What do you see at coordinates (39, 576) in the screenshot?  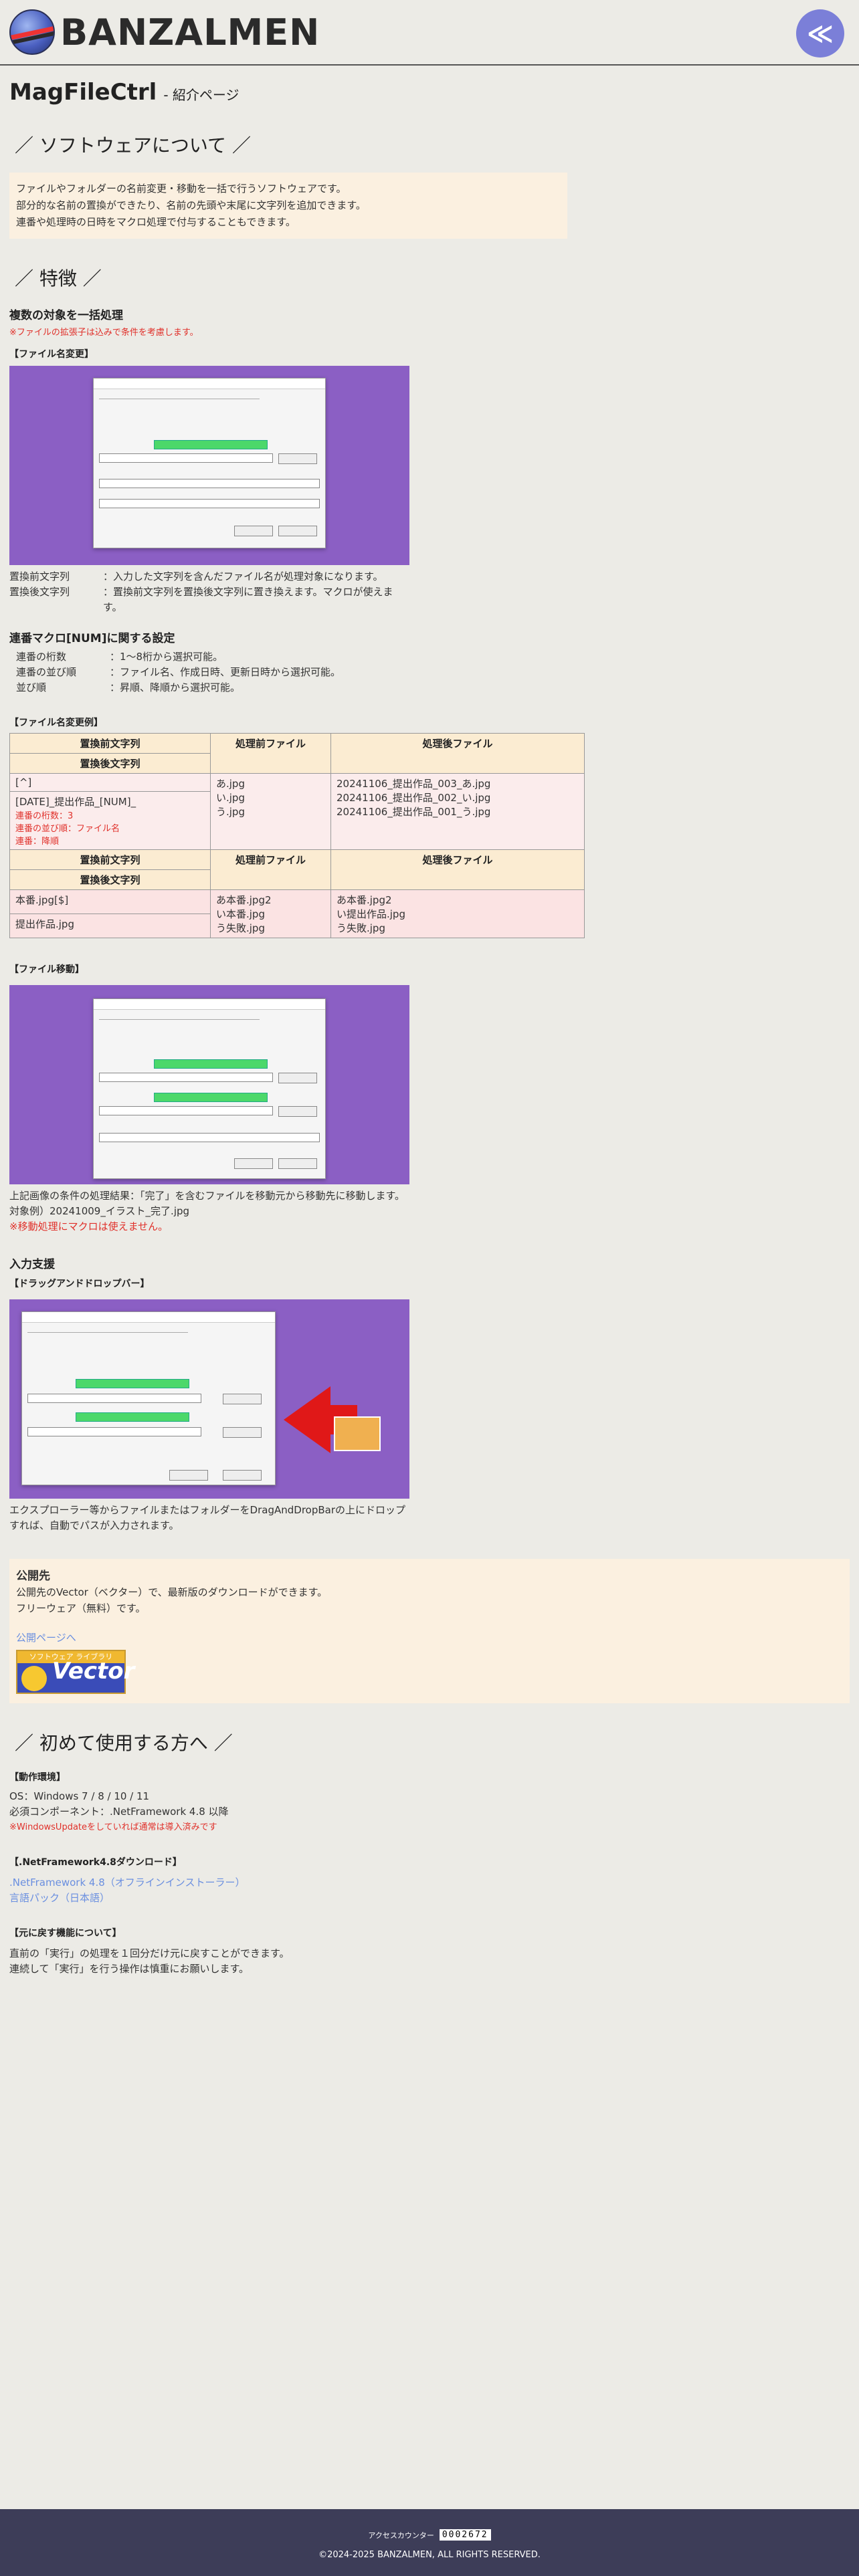 I see `desc-key: 置換前文字列` at bounding box center [39, 576].